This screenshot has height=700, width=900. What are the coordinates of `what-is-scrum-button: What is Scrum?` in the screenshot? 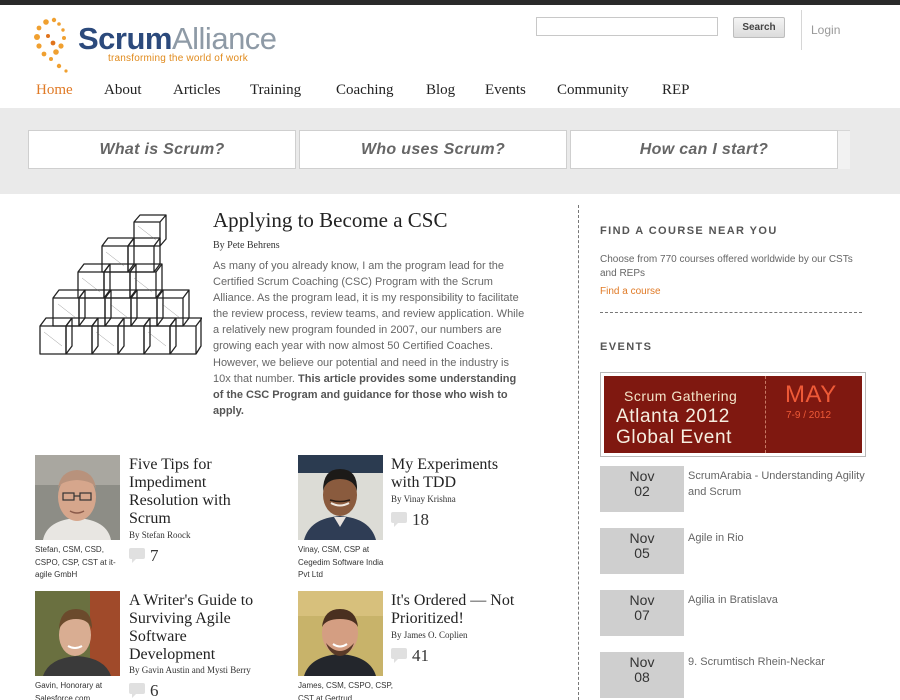 It's located at (162, 149).